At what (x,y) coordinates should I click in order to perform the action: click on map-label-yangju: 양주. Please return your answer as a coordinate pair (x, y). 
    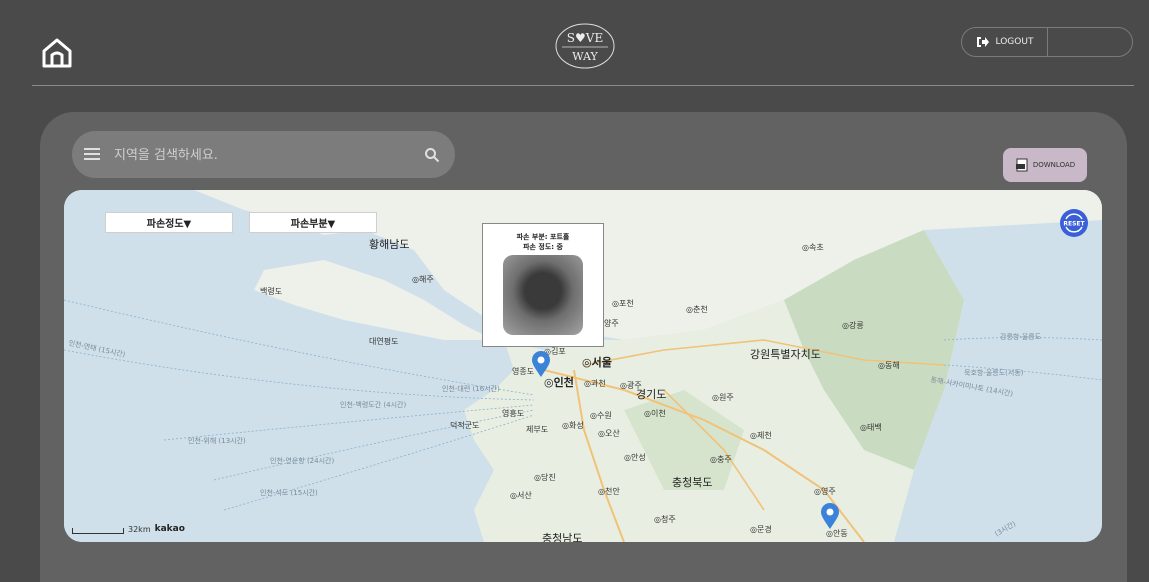
    Looking at the image, I should click on (611, 323).